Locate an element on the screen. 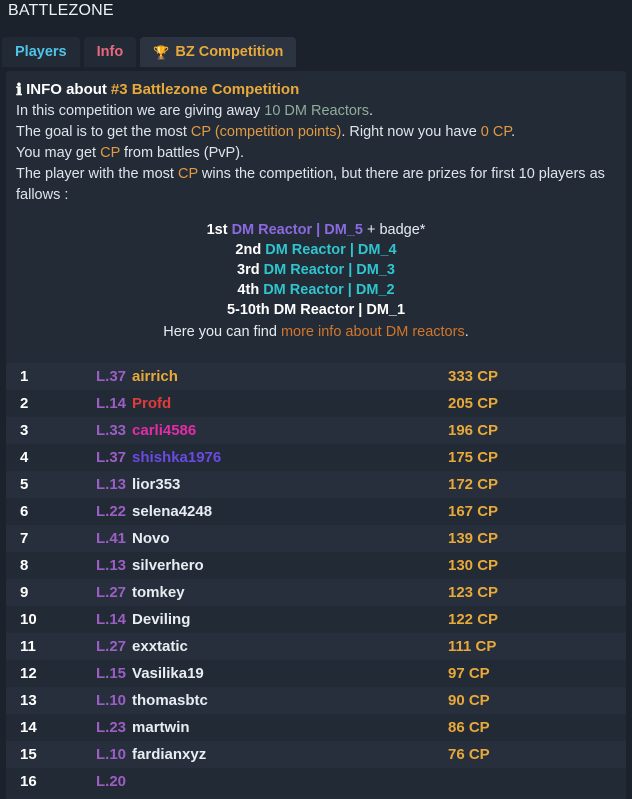 The height and width of the screenshot is (799, 632). row-rank: 12 is located at coordinates (28, 673).